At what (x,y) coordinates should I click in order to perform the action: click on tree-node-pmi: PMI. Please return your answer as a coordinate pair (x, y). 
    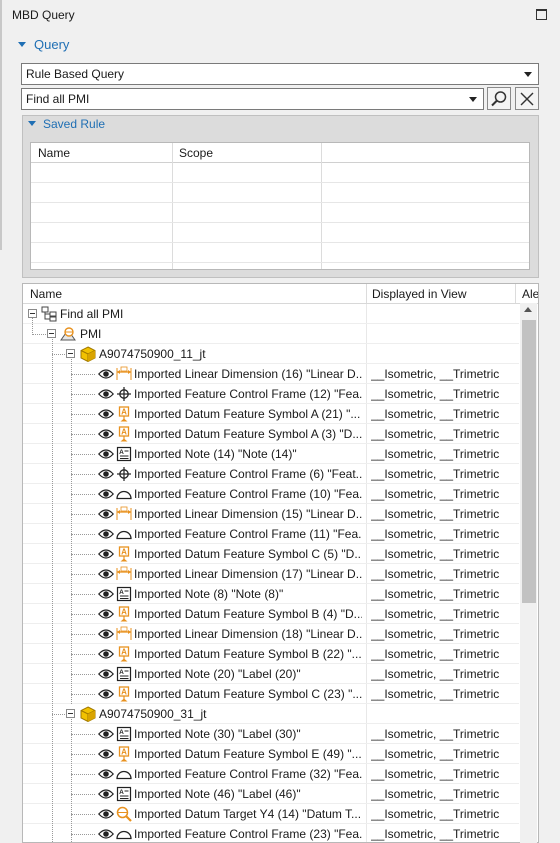
    Looking at the image, I should click on (271, 334).